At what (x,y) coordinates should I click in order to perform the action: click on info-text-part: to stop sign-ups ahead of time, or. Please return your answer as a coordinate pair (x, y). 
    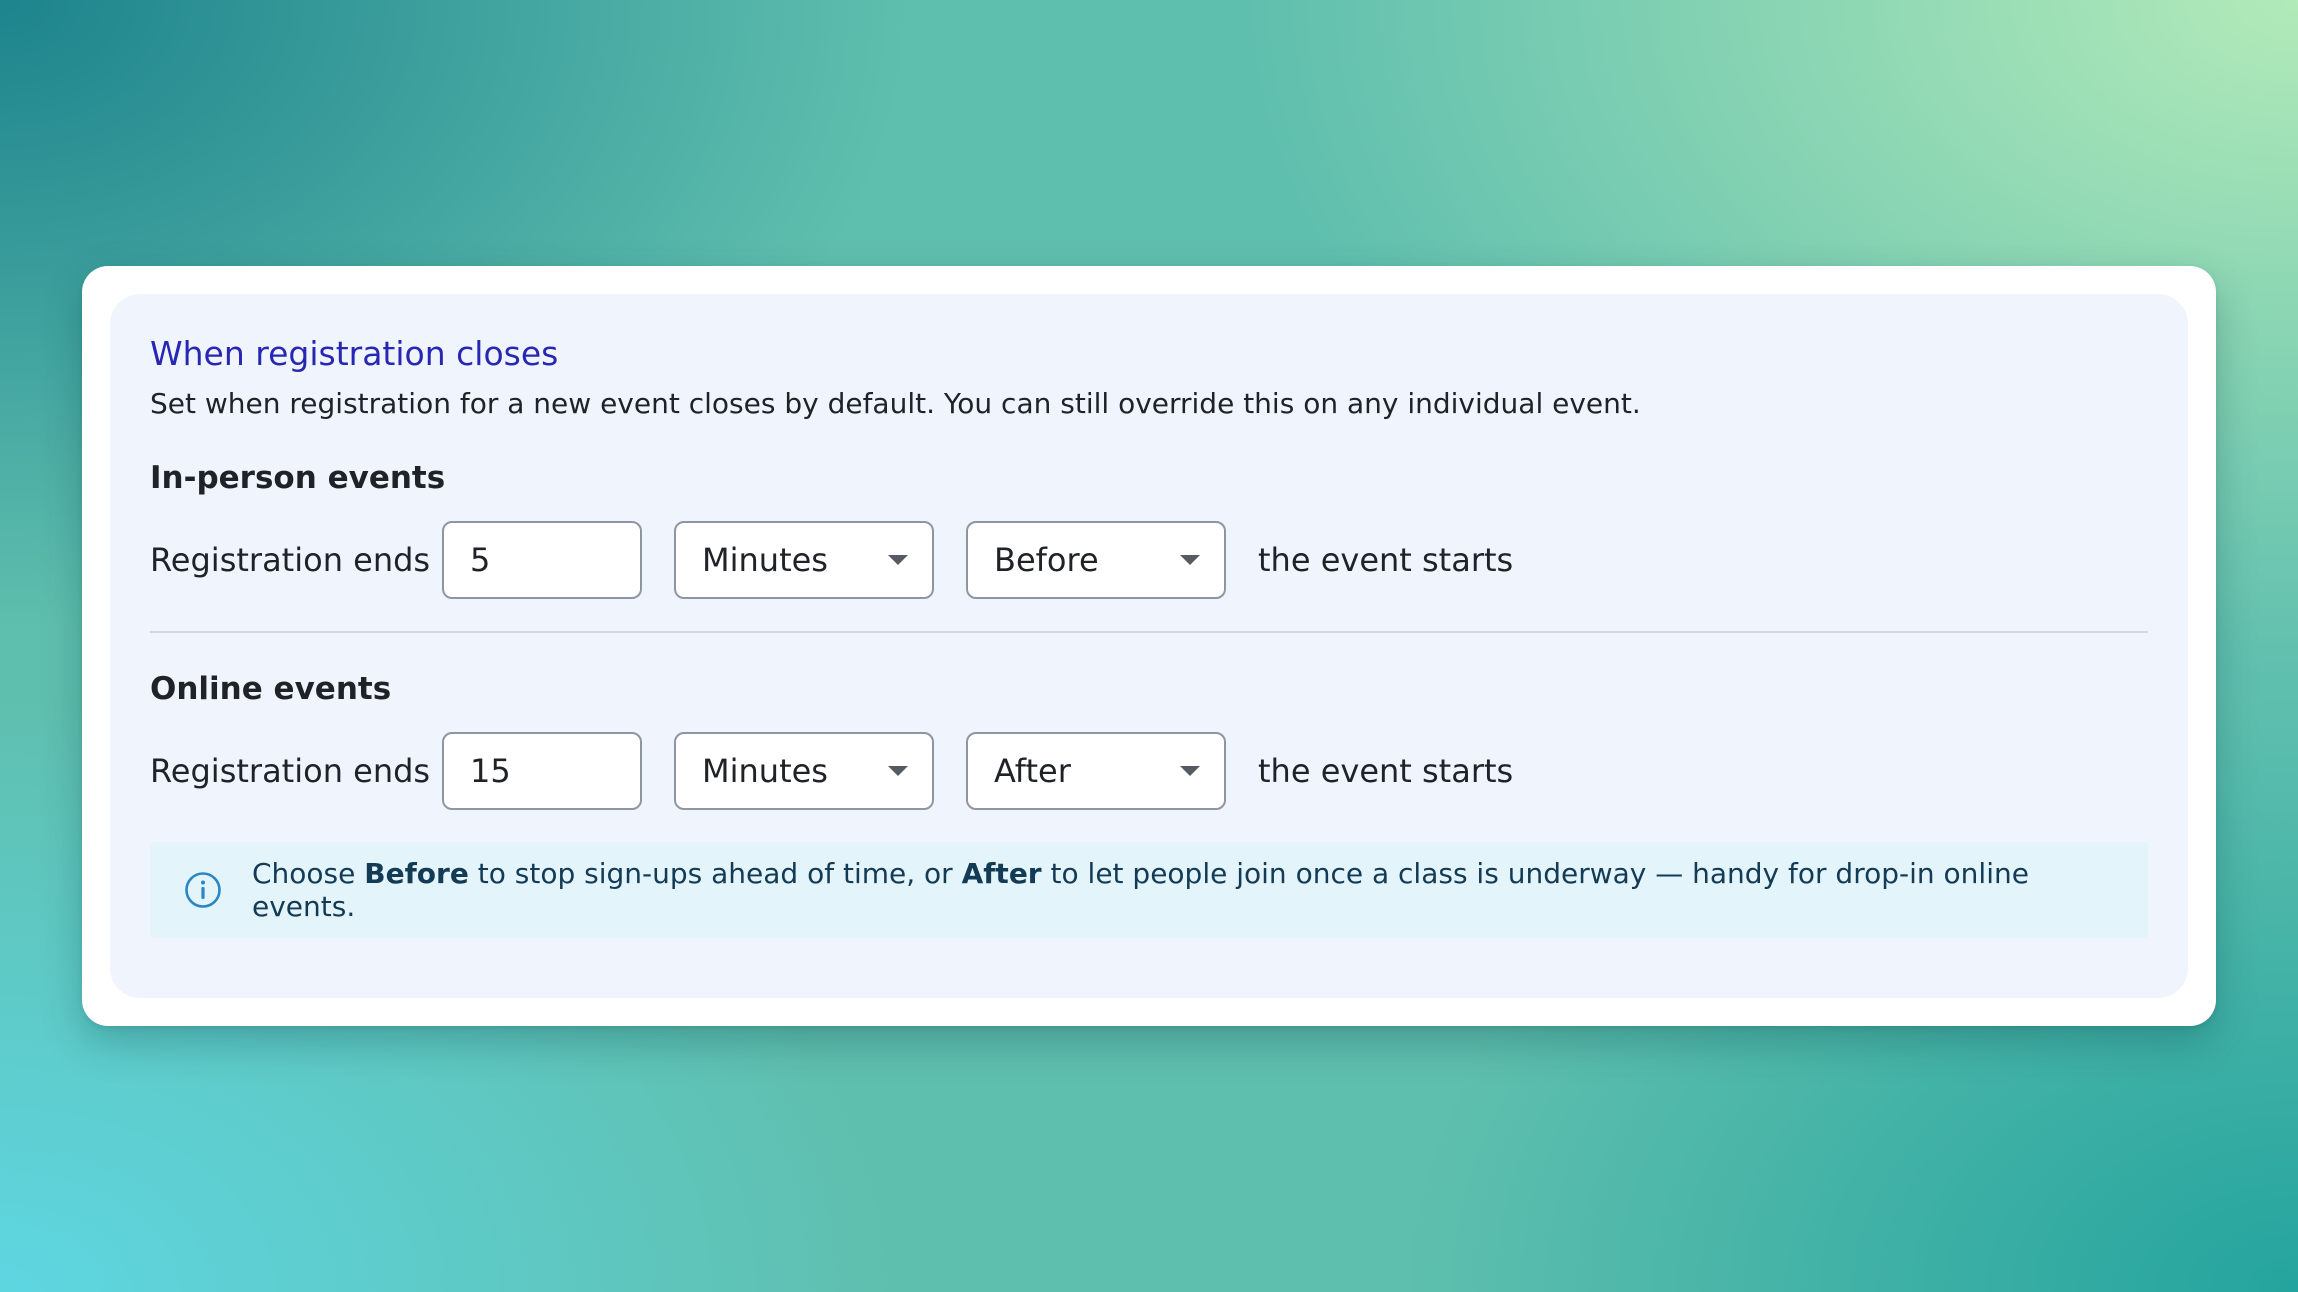
    Looking at the image, I should click on (715, 874).